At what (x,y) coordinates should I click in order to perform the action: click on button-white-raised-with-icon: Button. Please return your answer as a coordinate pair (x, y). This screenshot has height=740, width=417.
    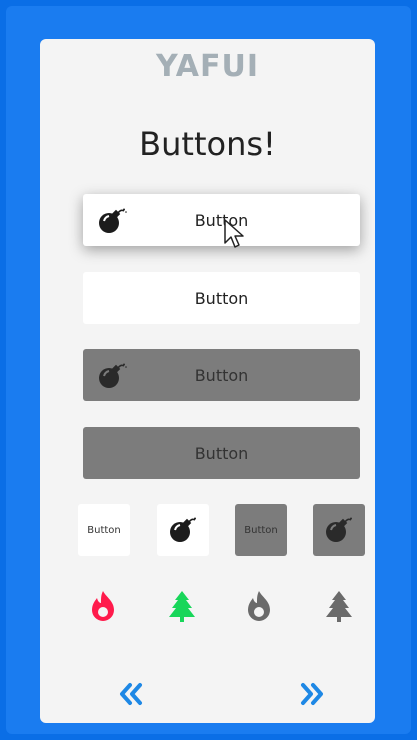
    Looking at the image, I should click on (221, 220).